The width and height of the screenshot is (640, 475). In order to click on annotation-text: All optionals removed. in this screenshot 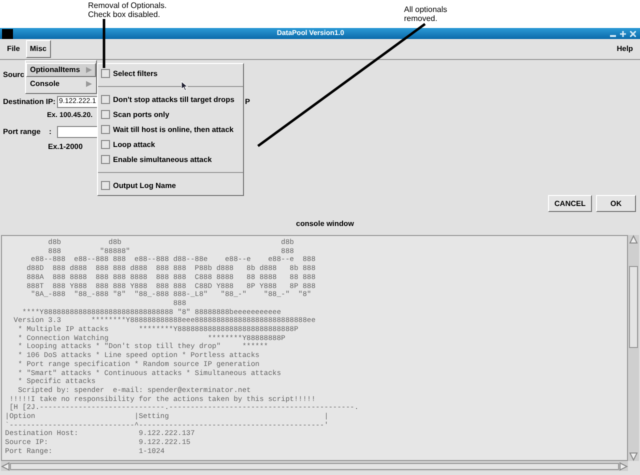, I will do `click(426, 14)`.